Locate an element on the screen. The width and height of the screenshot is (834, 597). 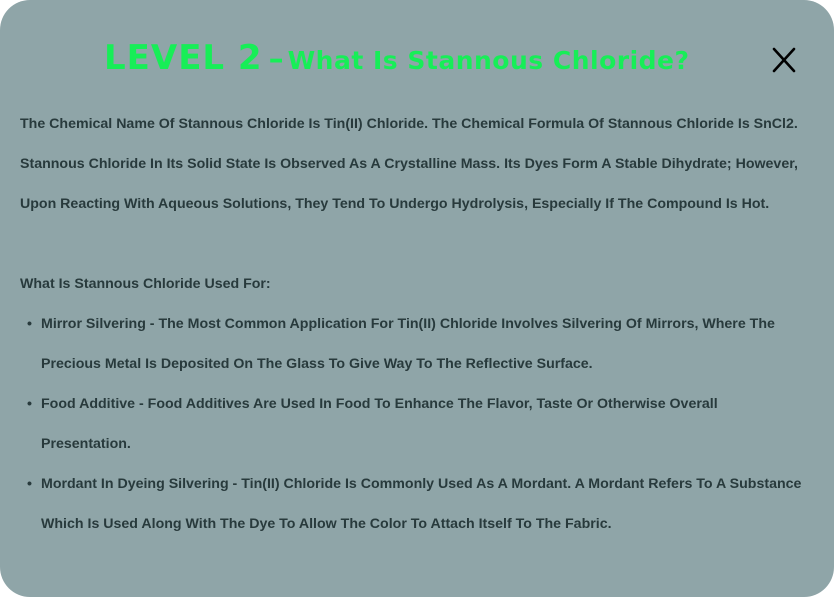
question-title: What Is Stannous Chloride? is located at coordinates (488, 60).